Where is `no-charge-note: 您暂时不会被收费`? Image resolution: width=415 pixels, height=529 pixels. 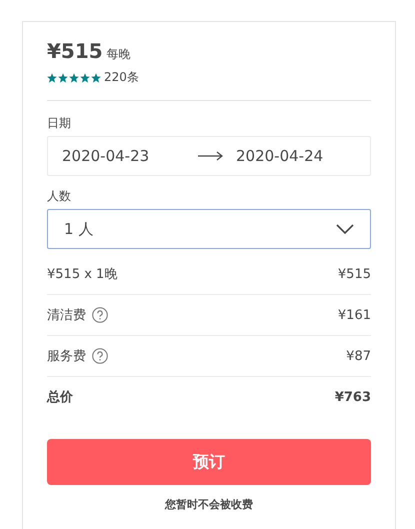
no-charge-note: 您暂时不会被收费 is located at coordinates (209, 504).